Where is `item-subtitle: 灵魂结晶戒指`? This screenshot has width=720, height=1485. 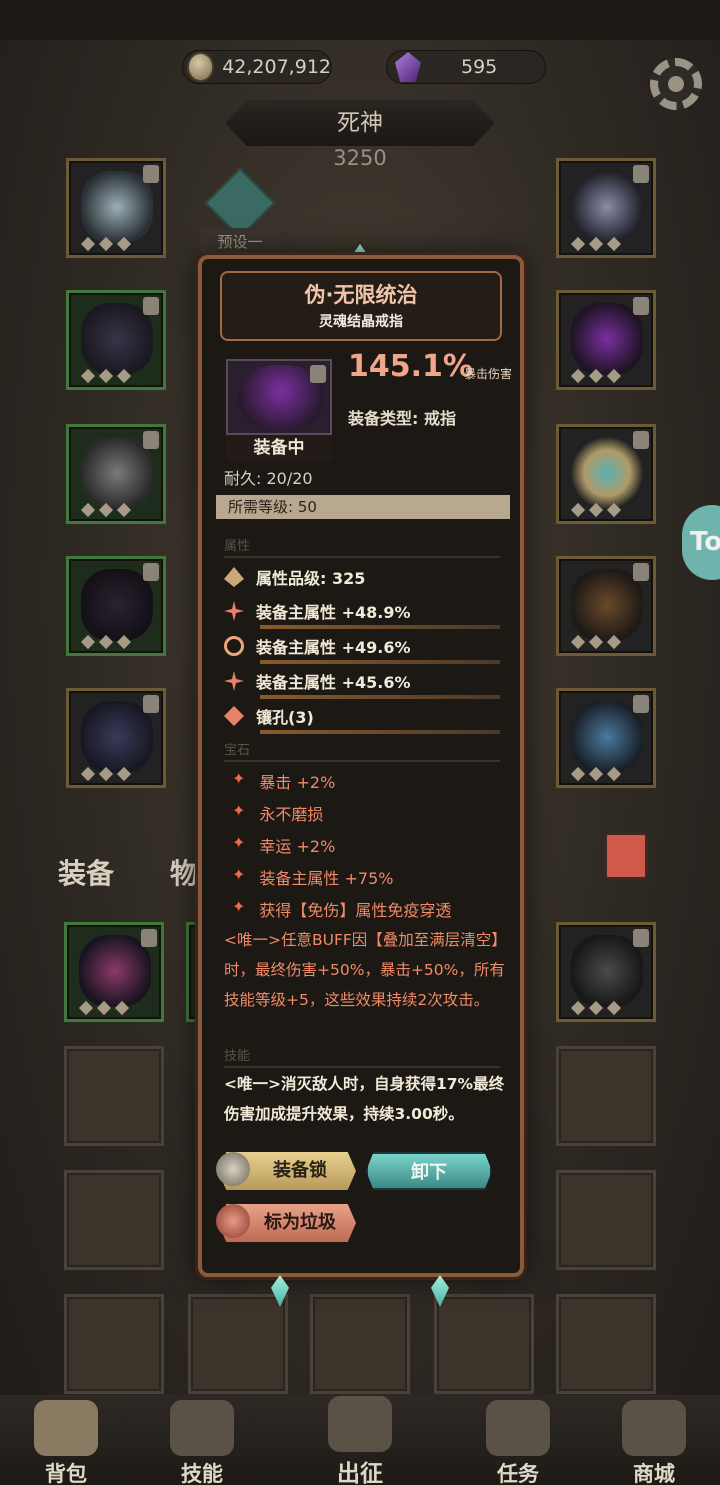 item-subtitle: 灵魂结晶戒指 is located at coordinates (361, 322).